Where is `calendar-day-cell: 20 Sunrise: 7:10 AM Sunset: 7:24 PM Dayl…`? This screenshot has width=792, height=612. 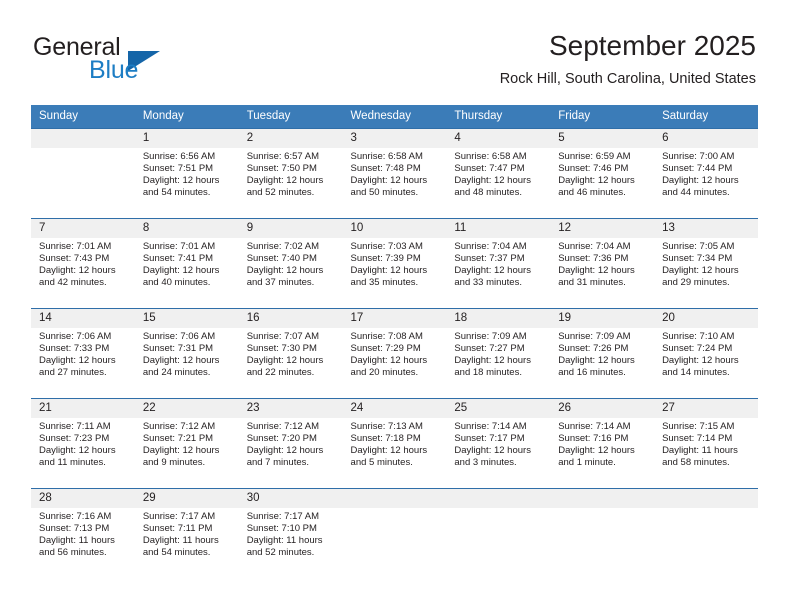 calendar-day-cell: 20 Sunrise: 7:10 AM Sunset: 7:24 PM Dayl… is located at coordinates (706, 353).